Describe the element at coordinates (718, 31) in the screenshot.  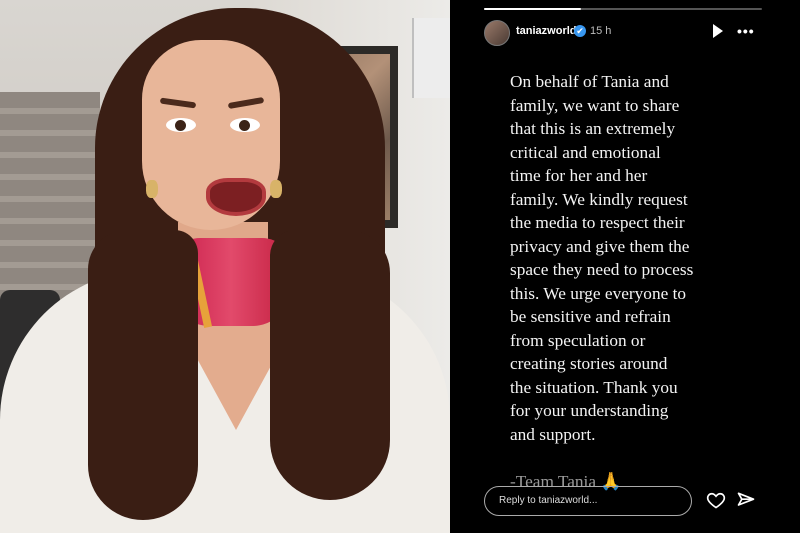
I see `play-icon` at that location.